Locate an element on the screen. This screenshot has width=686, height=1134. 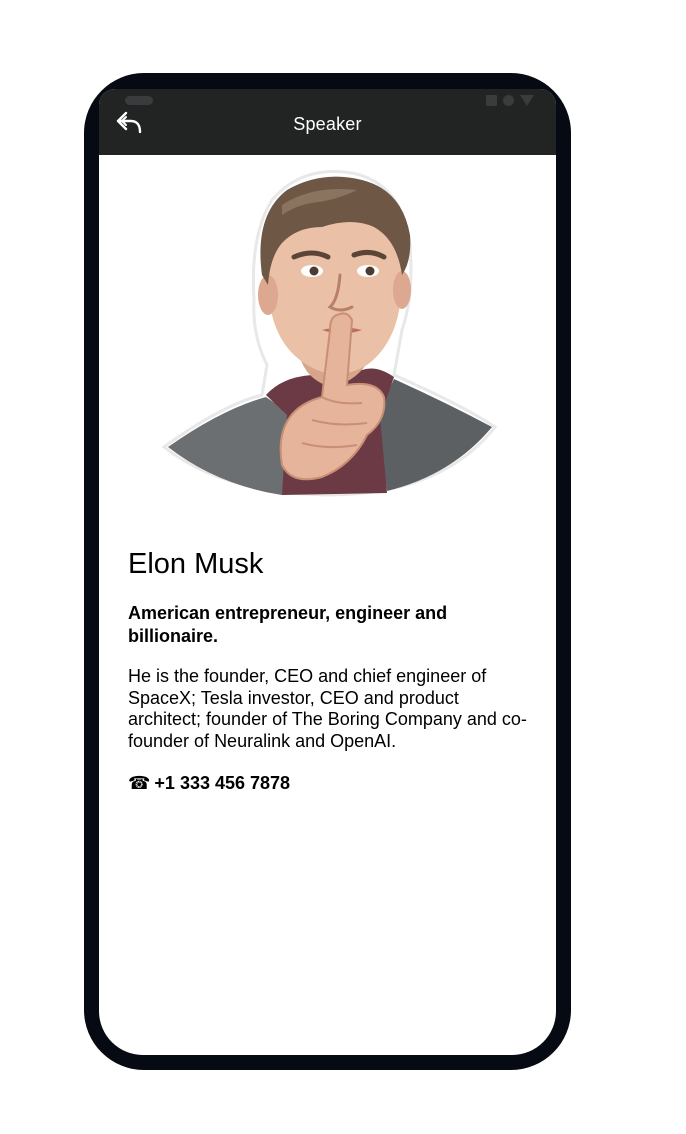
circle-icon is located at coordinates (508, 100).